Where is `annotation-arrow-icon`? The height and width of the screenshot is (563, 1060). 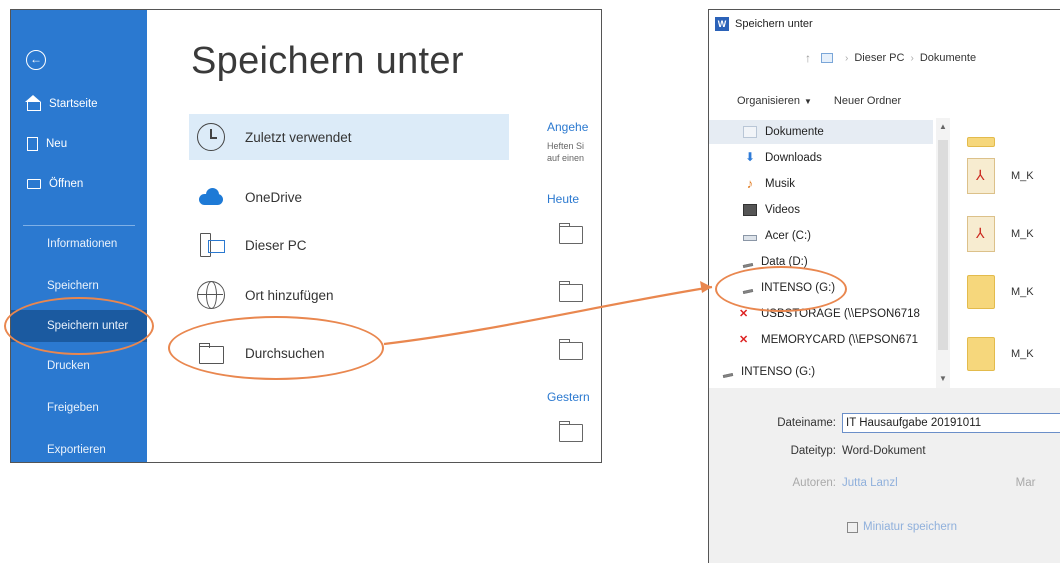 annotation-arrow-icon is located at coordinates (548, 313).